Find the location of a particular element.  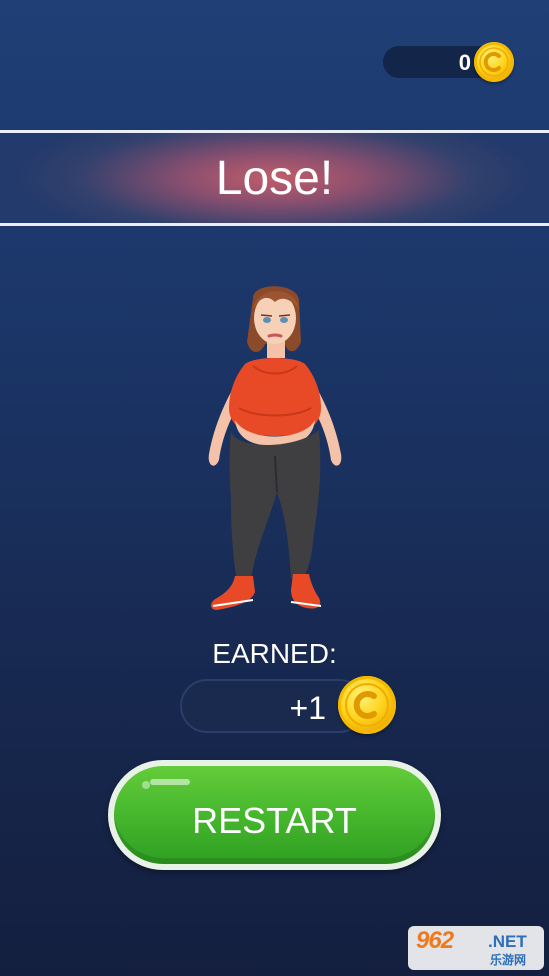

watermark-net: .NET is located at coordinates (507, 941).